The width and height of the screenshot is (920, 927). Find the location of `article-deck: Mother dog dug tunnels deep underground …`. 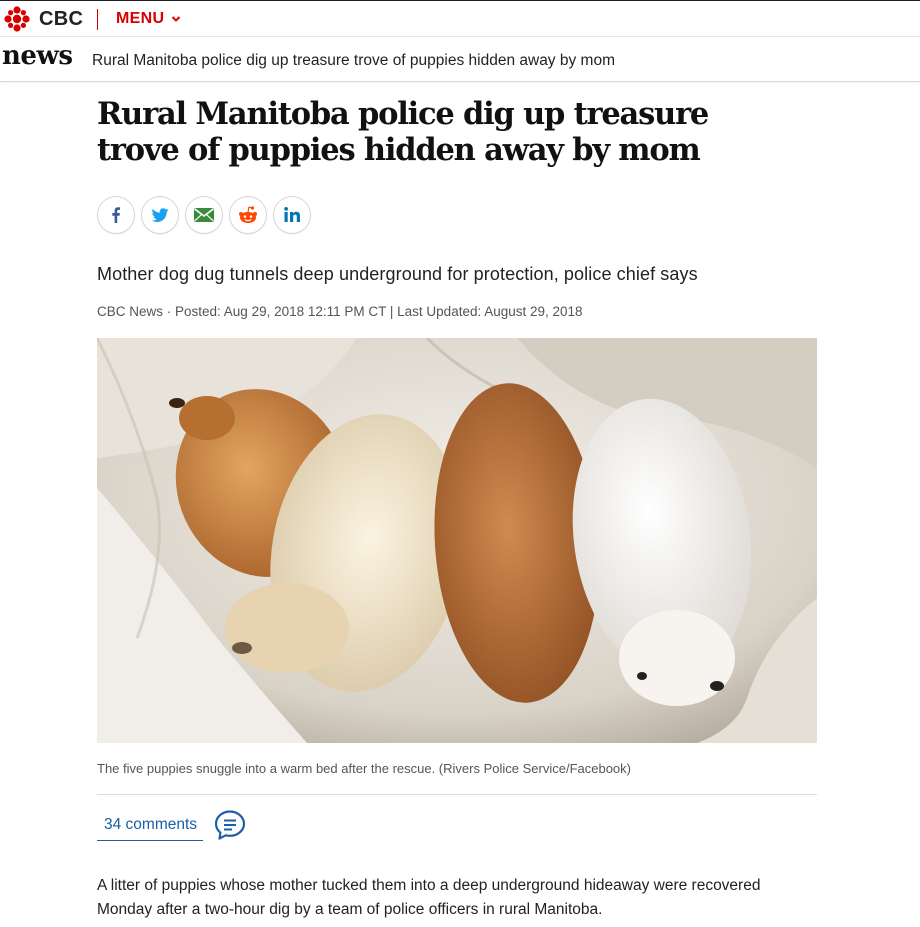

article-deck: Mother dog dug tunnels deep underground … is located at coordinates (397, 274).